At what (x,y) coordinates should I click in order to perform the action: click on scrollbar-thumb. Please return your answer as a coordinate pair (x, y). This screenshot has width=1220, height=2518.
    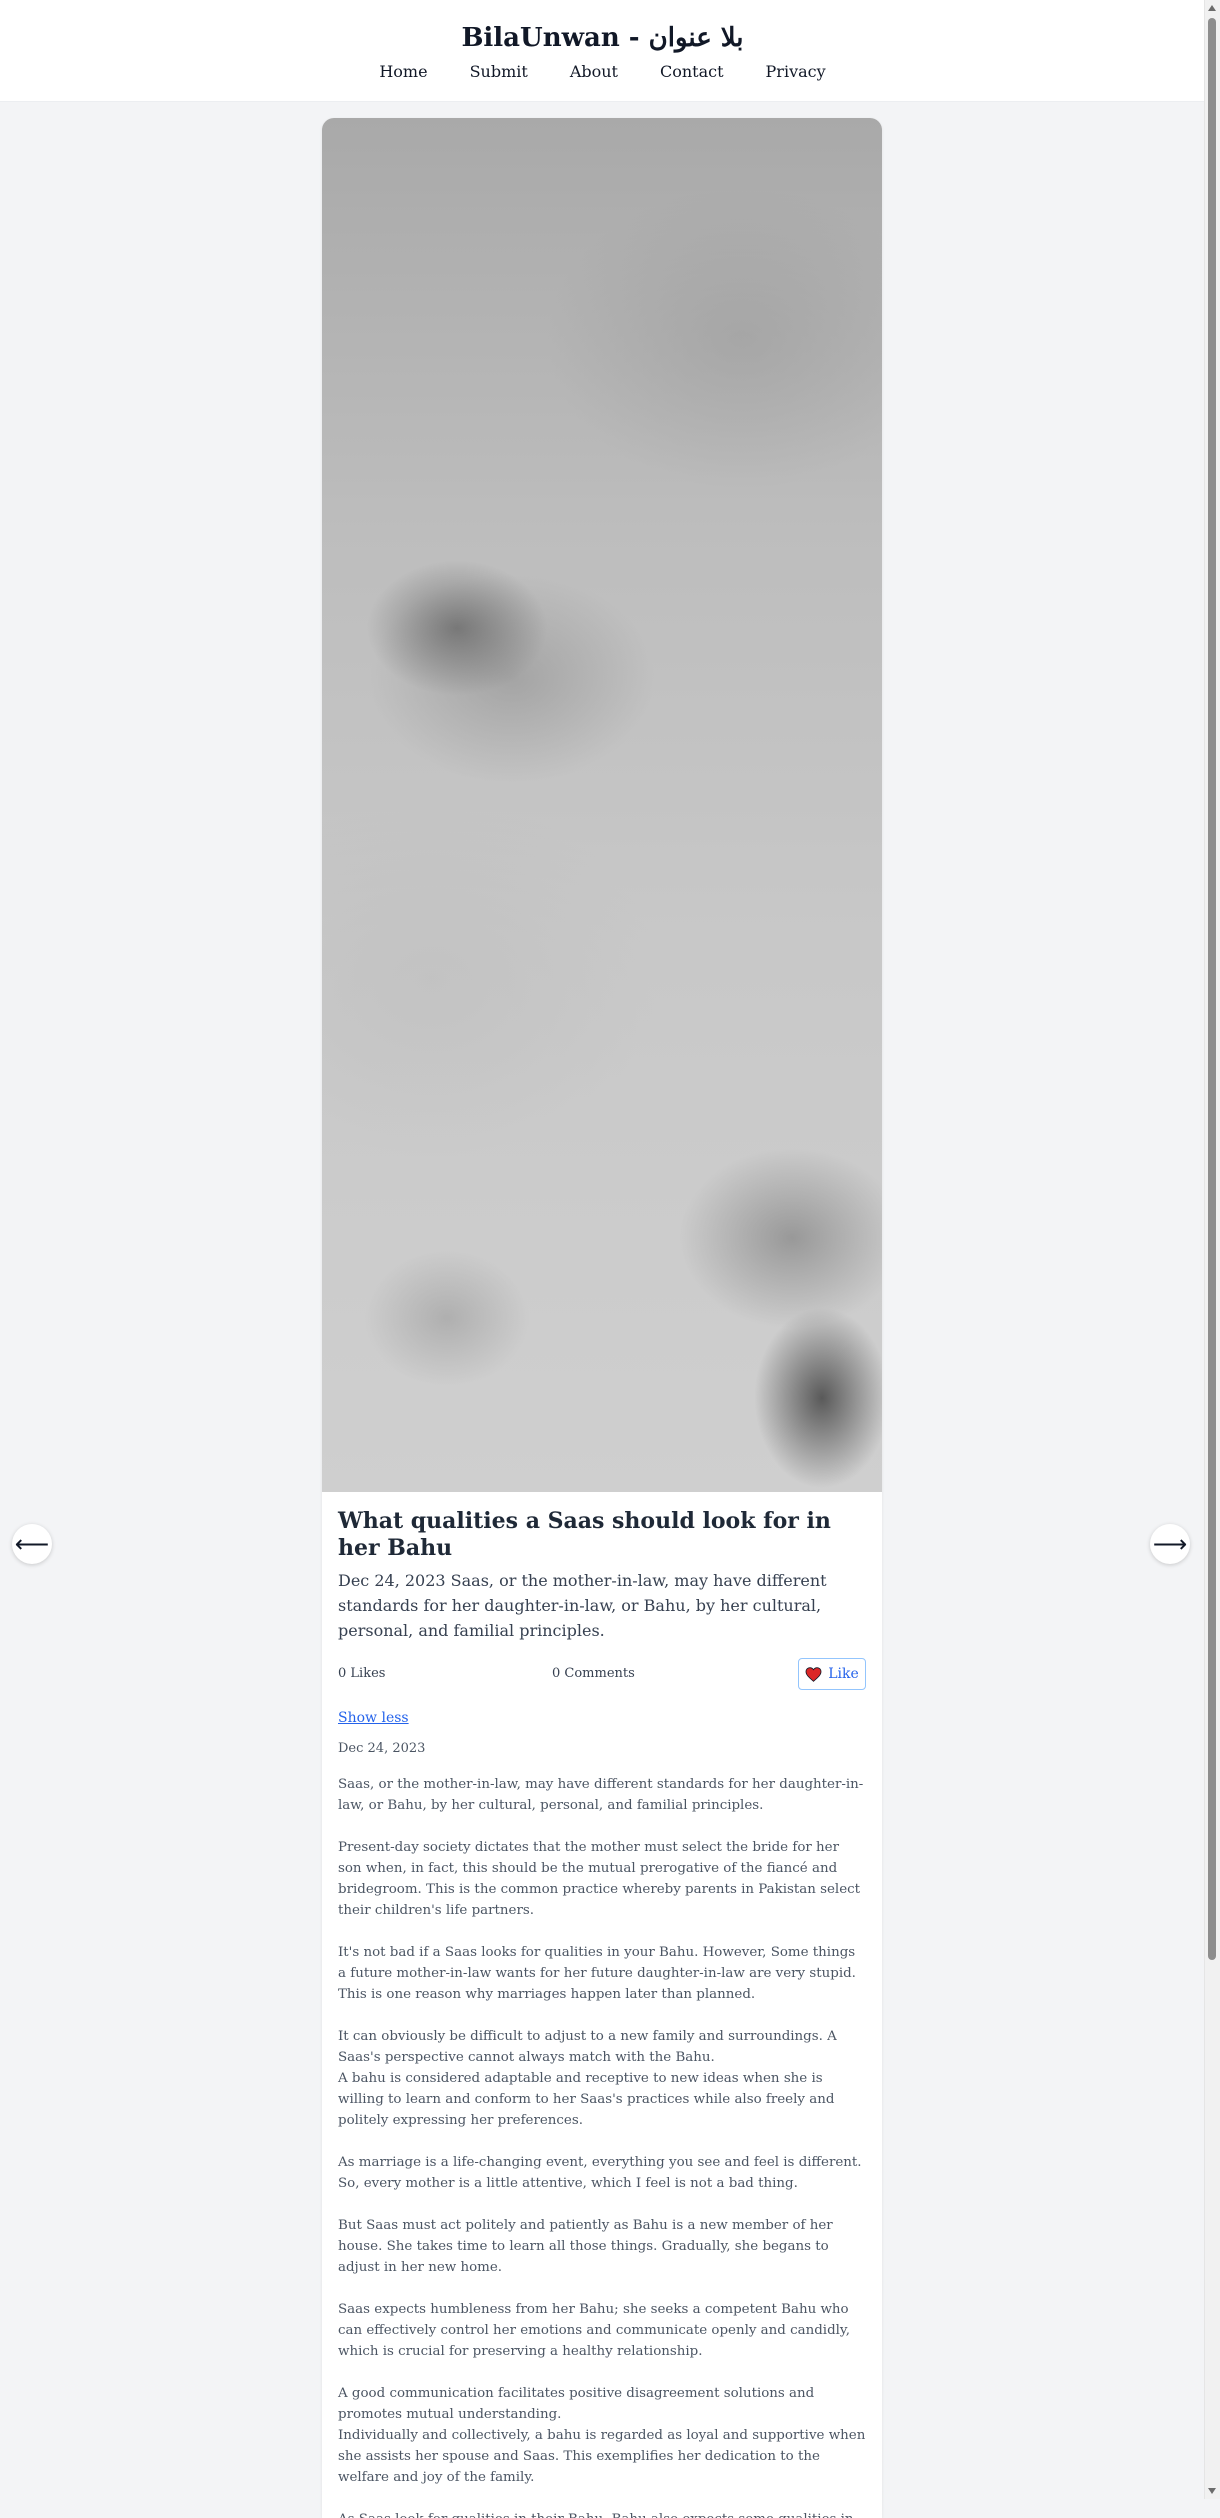
    Looking at the image, I should click on (1212, 989).